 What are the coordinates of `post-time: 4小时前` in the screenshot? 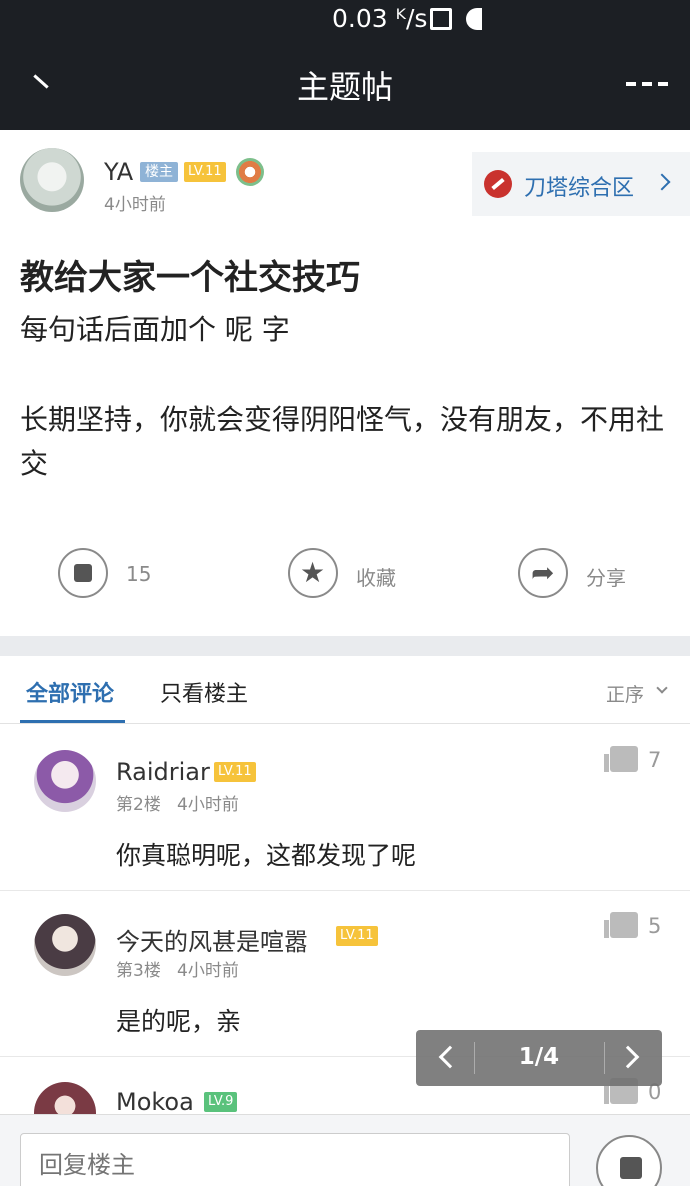 It's located at (135, 205).